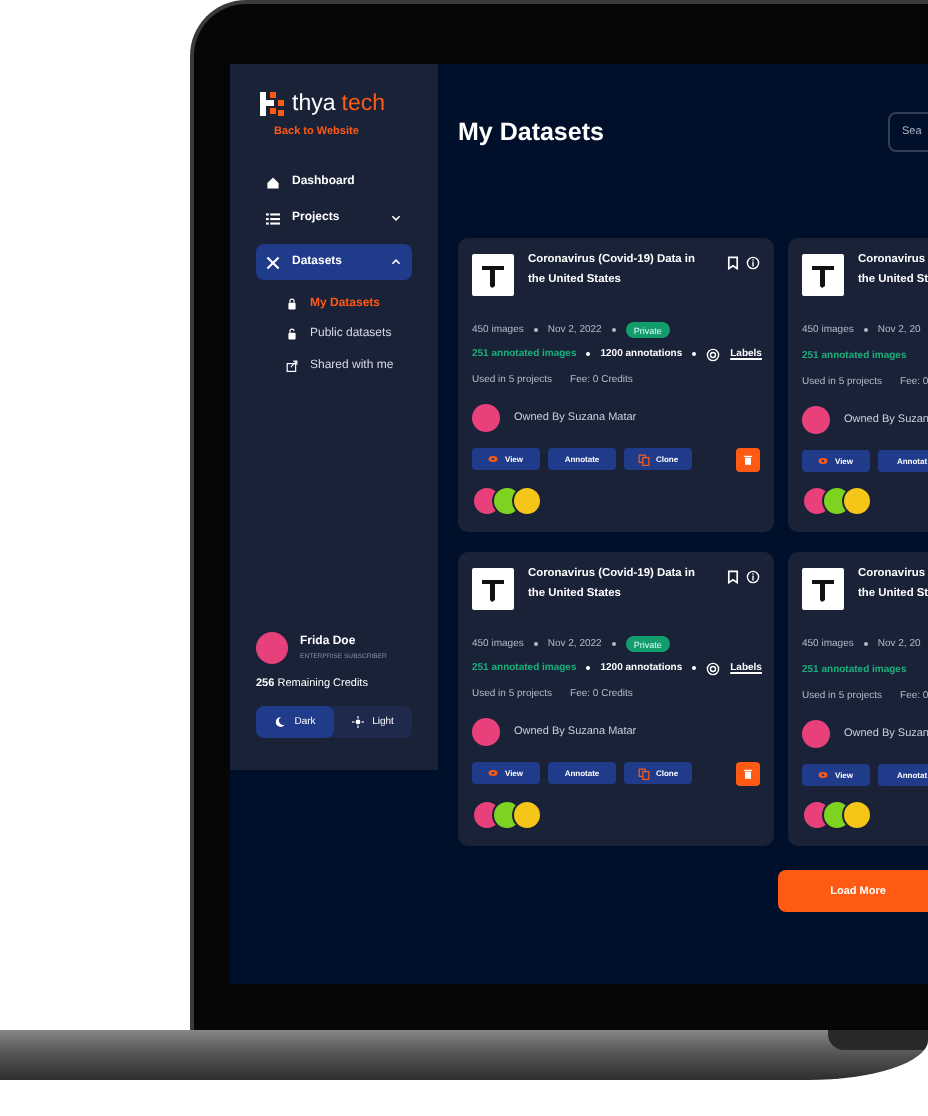 The width and height of the screenshot is (928, 1116). What do you see at coordinates (396, 262) in the screenshot?
I see `chevron-up-icon` at bounding box center [396, 262].